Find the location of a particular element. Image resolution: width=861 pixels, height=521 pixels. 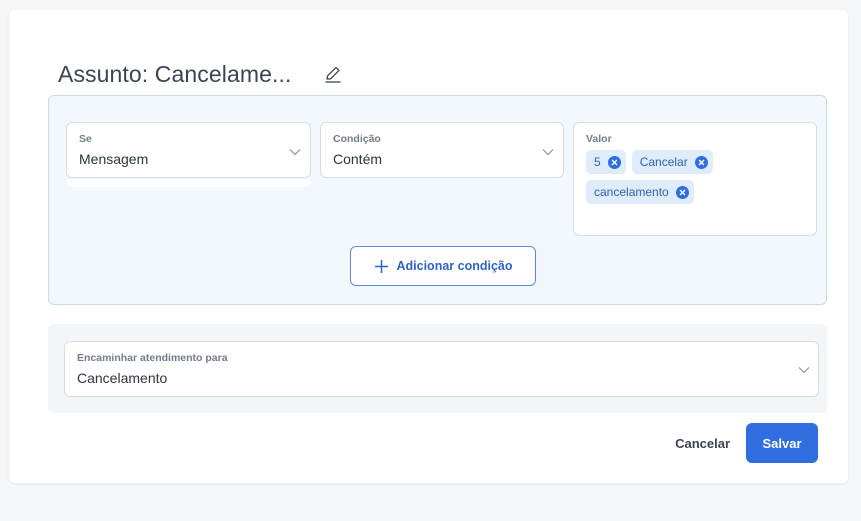

add-condition-label: Adicionar condição is located at coordinates (454, 266).